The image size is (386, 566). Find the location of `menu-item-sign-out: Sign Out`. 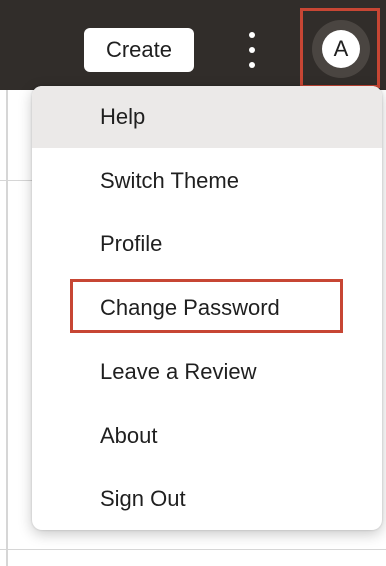

menu-item-sign-out: Sign Out is located at coordinates (207, 499).